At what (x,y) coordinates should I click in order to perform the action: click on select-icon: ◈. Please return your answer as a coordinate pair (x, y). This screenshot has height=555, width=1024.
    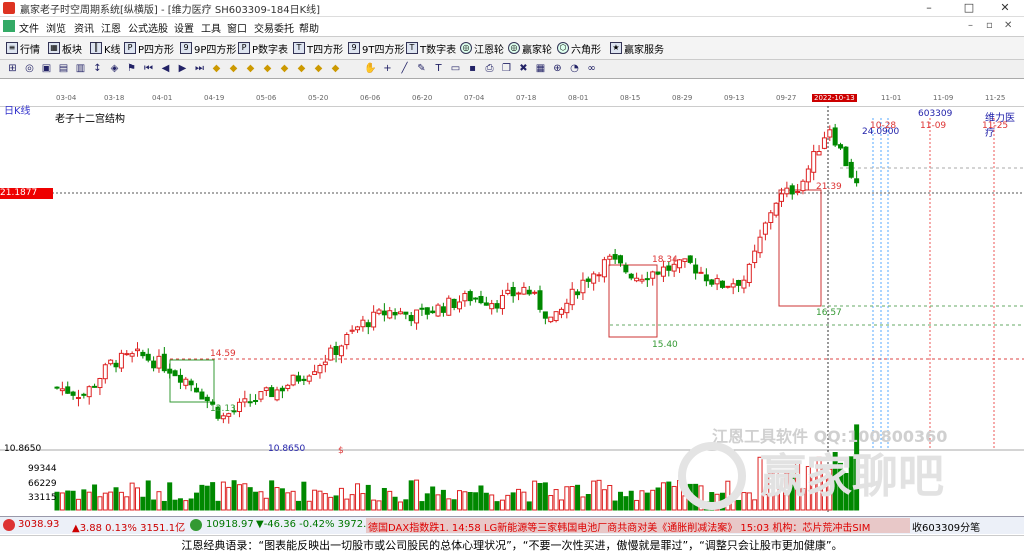
    Looking at the image, I should click on (114, 68).